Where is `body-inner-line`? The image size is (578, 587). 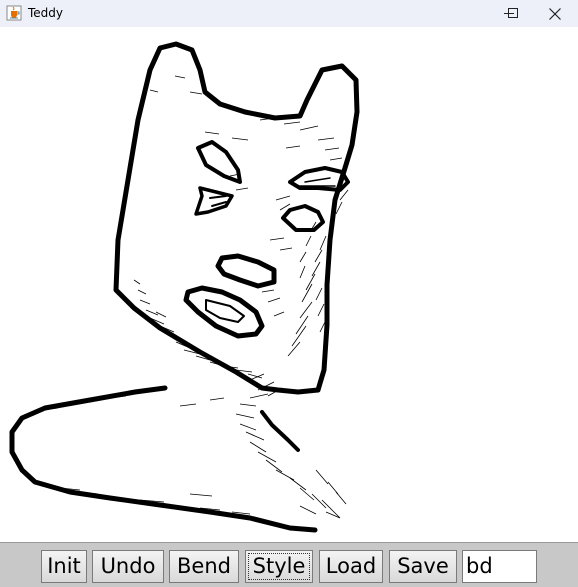 body-inner-line is located at coordinates (280, 431).